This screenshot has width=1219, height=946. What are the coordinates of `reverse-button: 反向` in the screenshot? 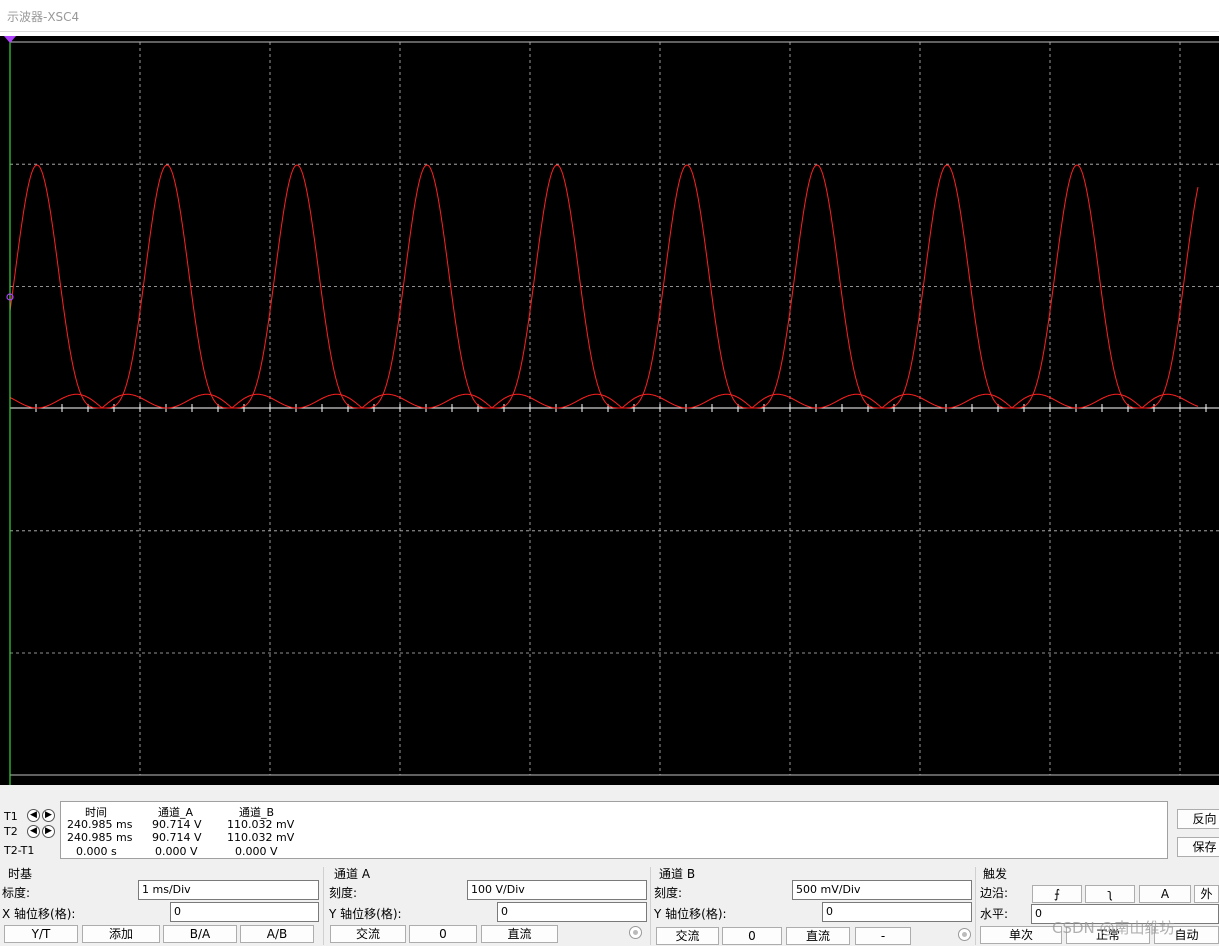 It's located at (1198, 819).